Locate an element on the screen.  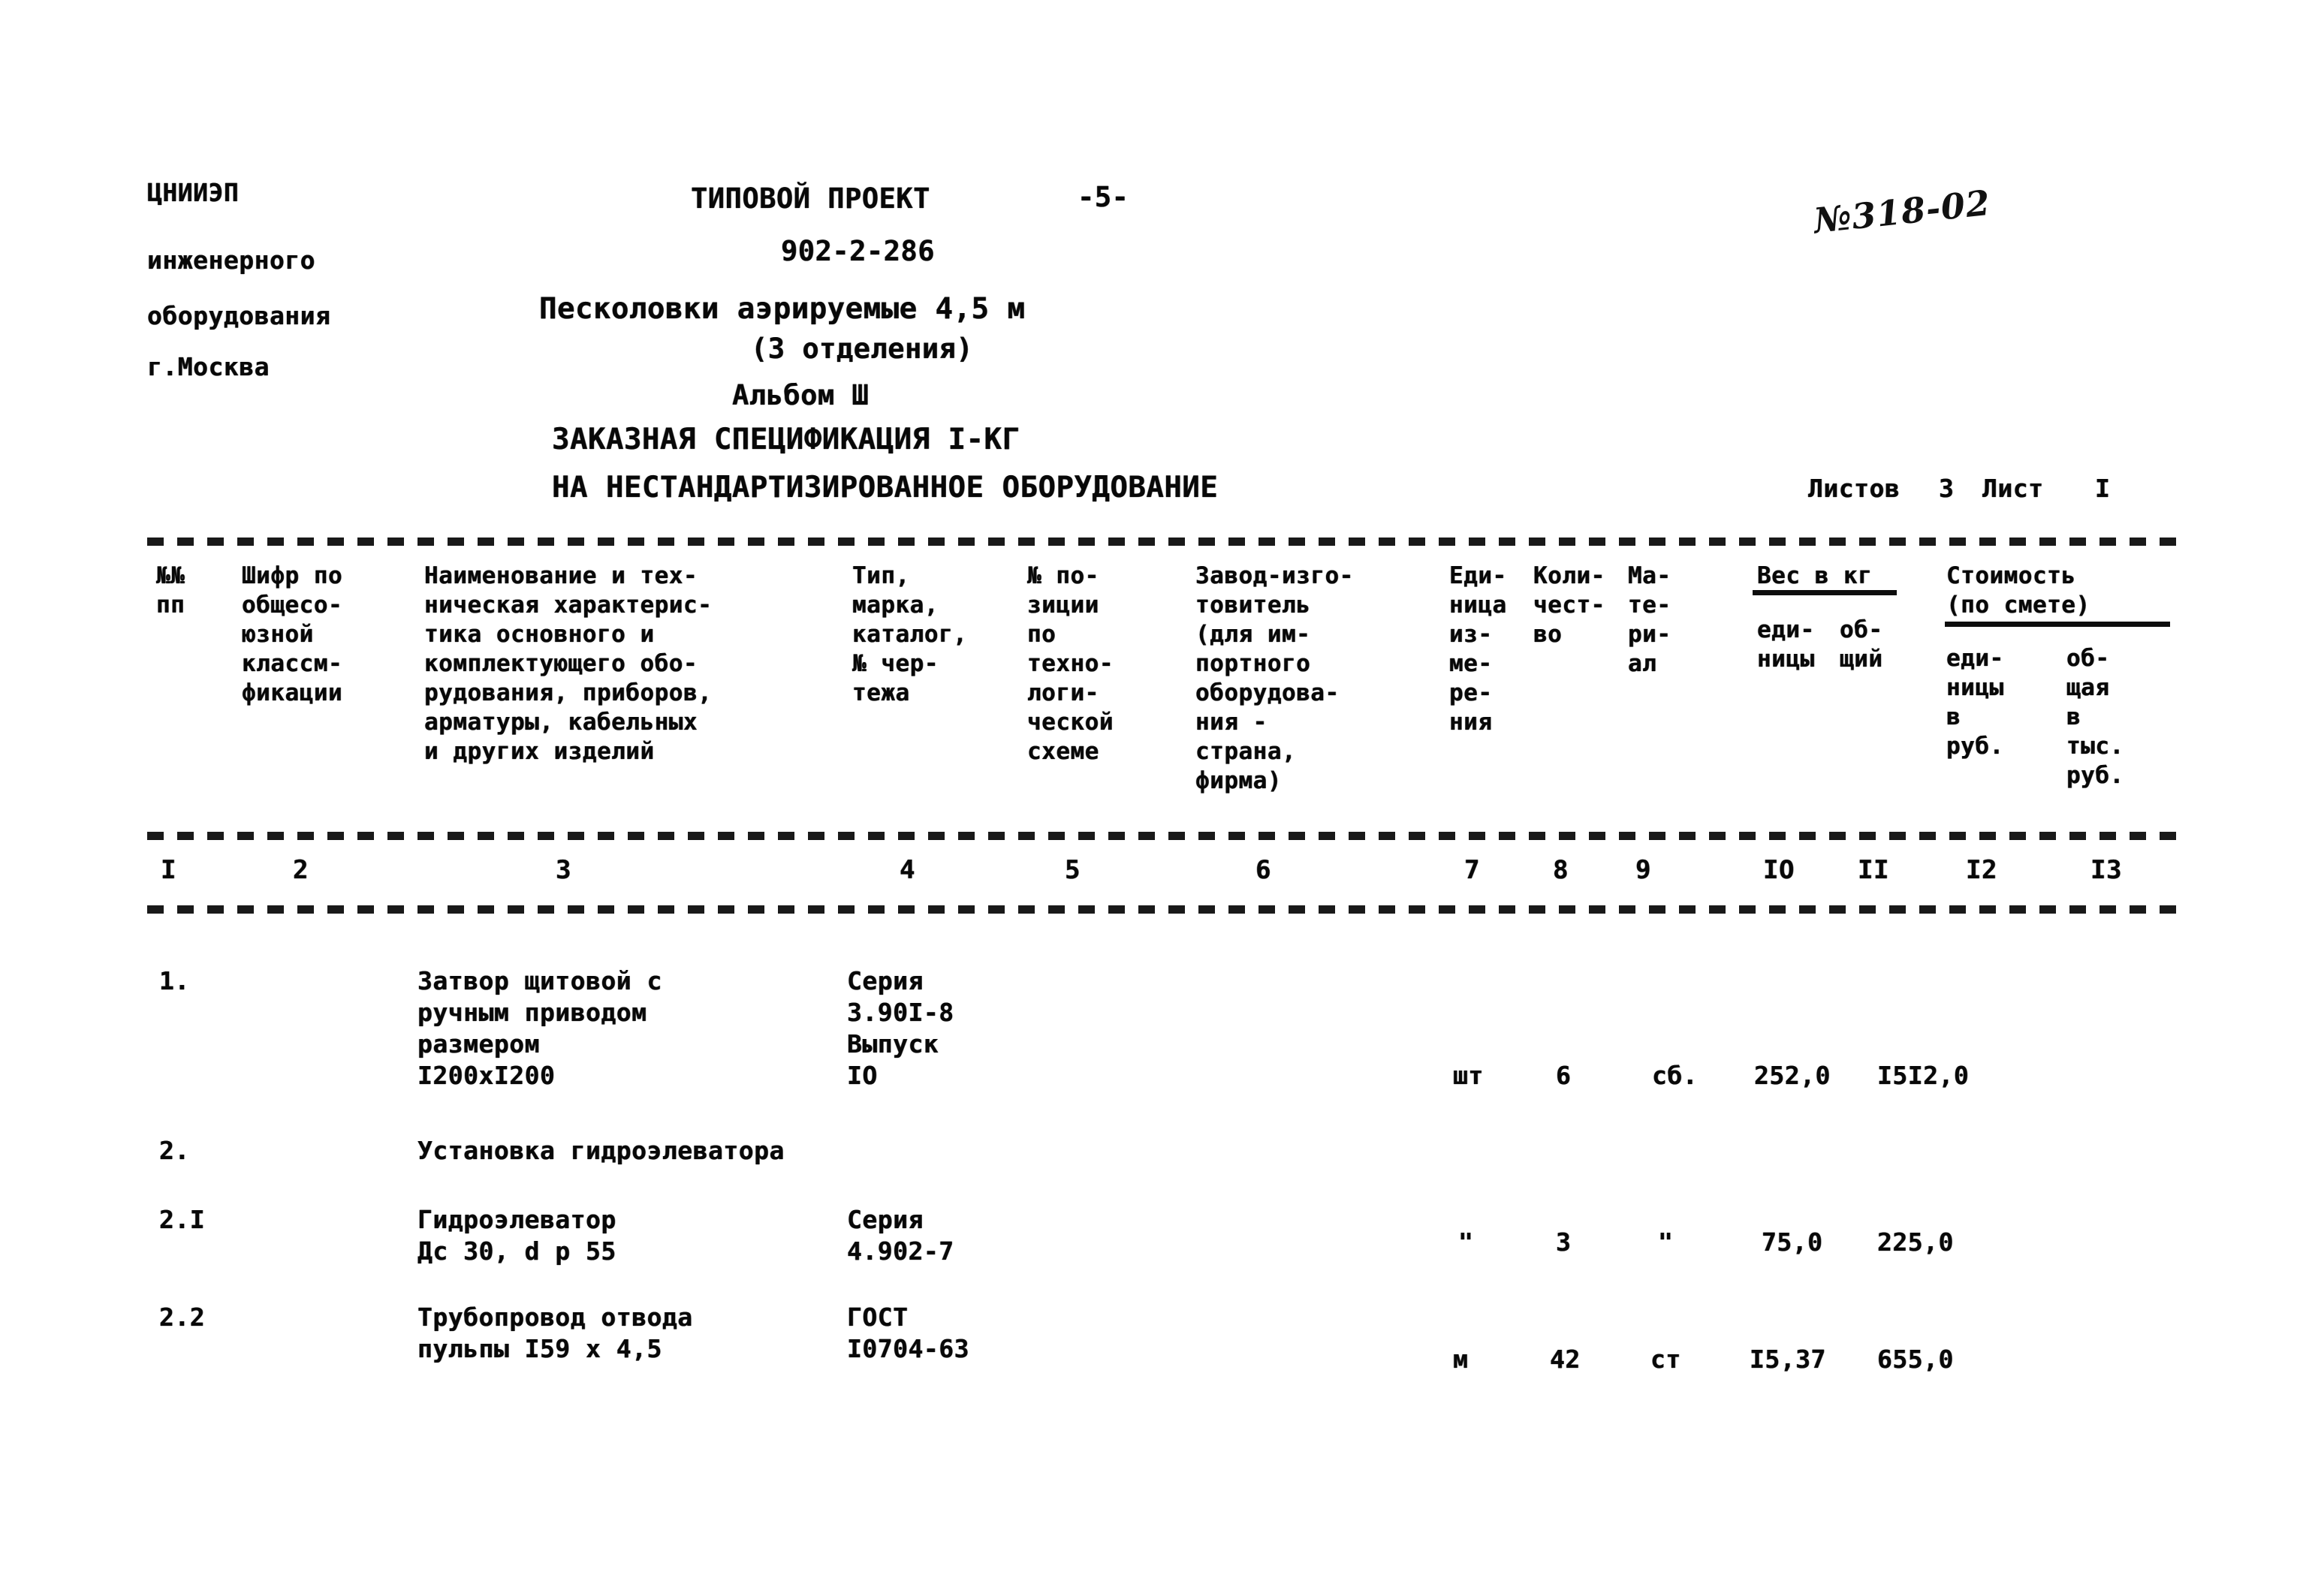
row-2-2-type: ГОСТ I0704-63 is located at coordinates (908, 1332).